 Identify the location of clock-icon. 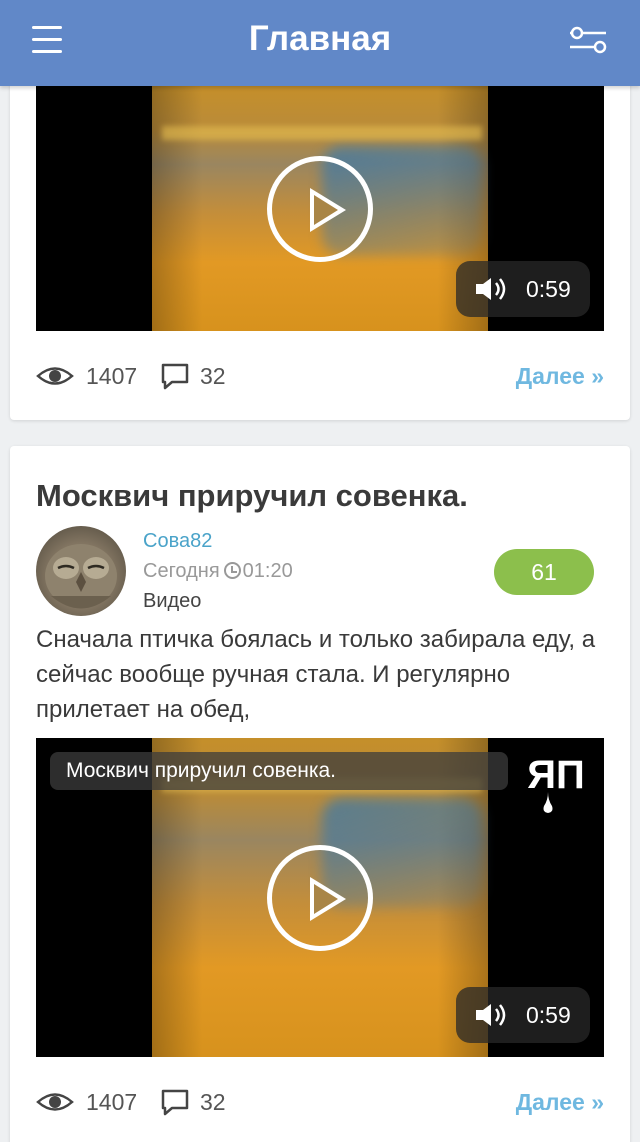
(232, 570).